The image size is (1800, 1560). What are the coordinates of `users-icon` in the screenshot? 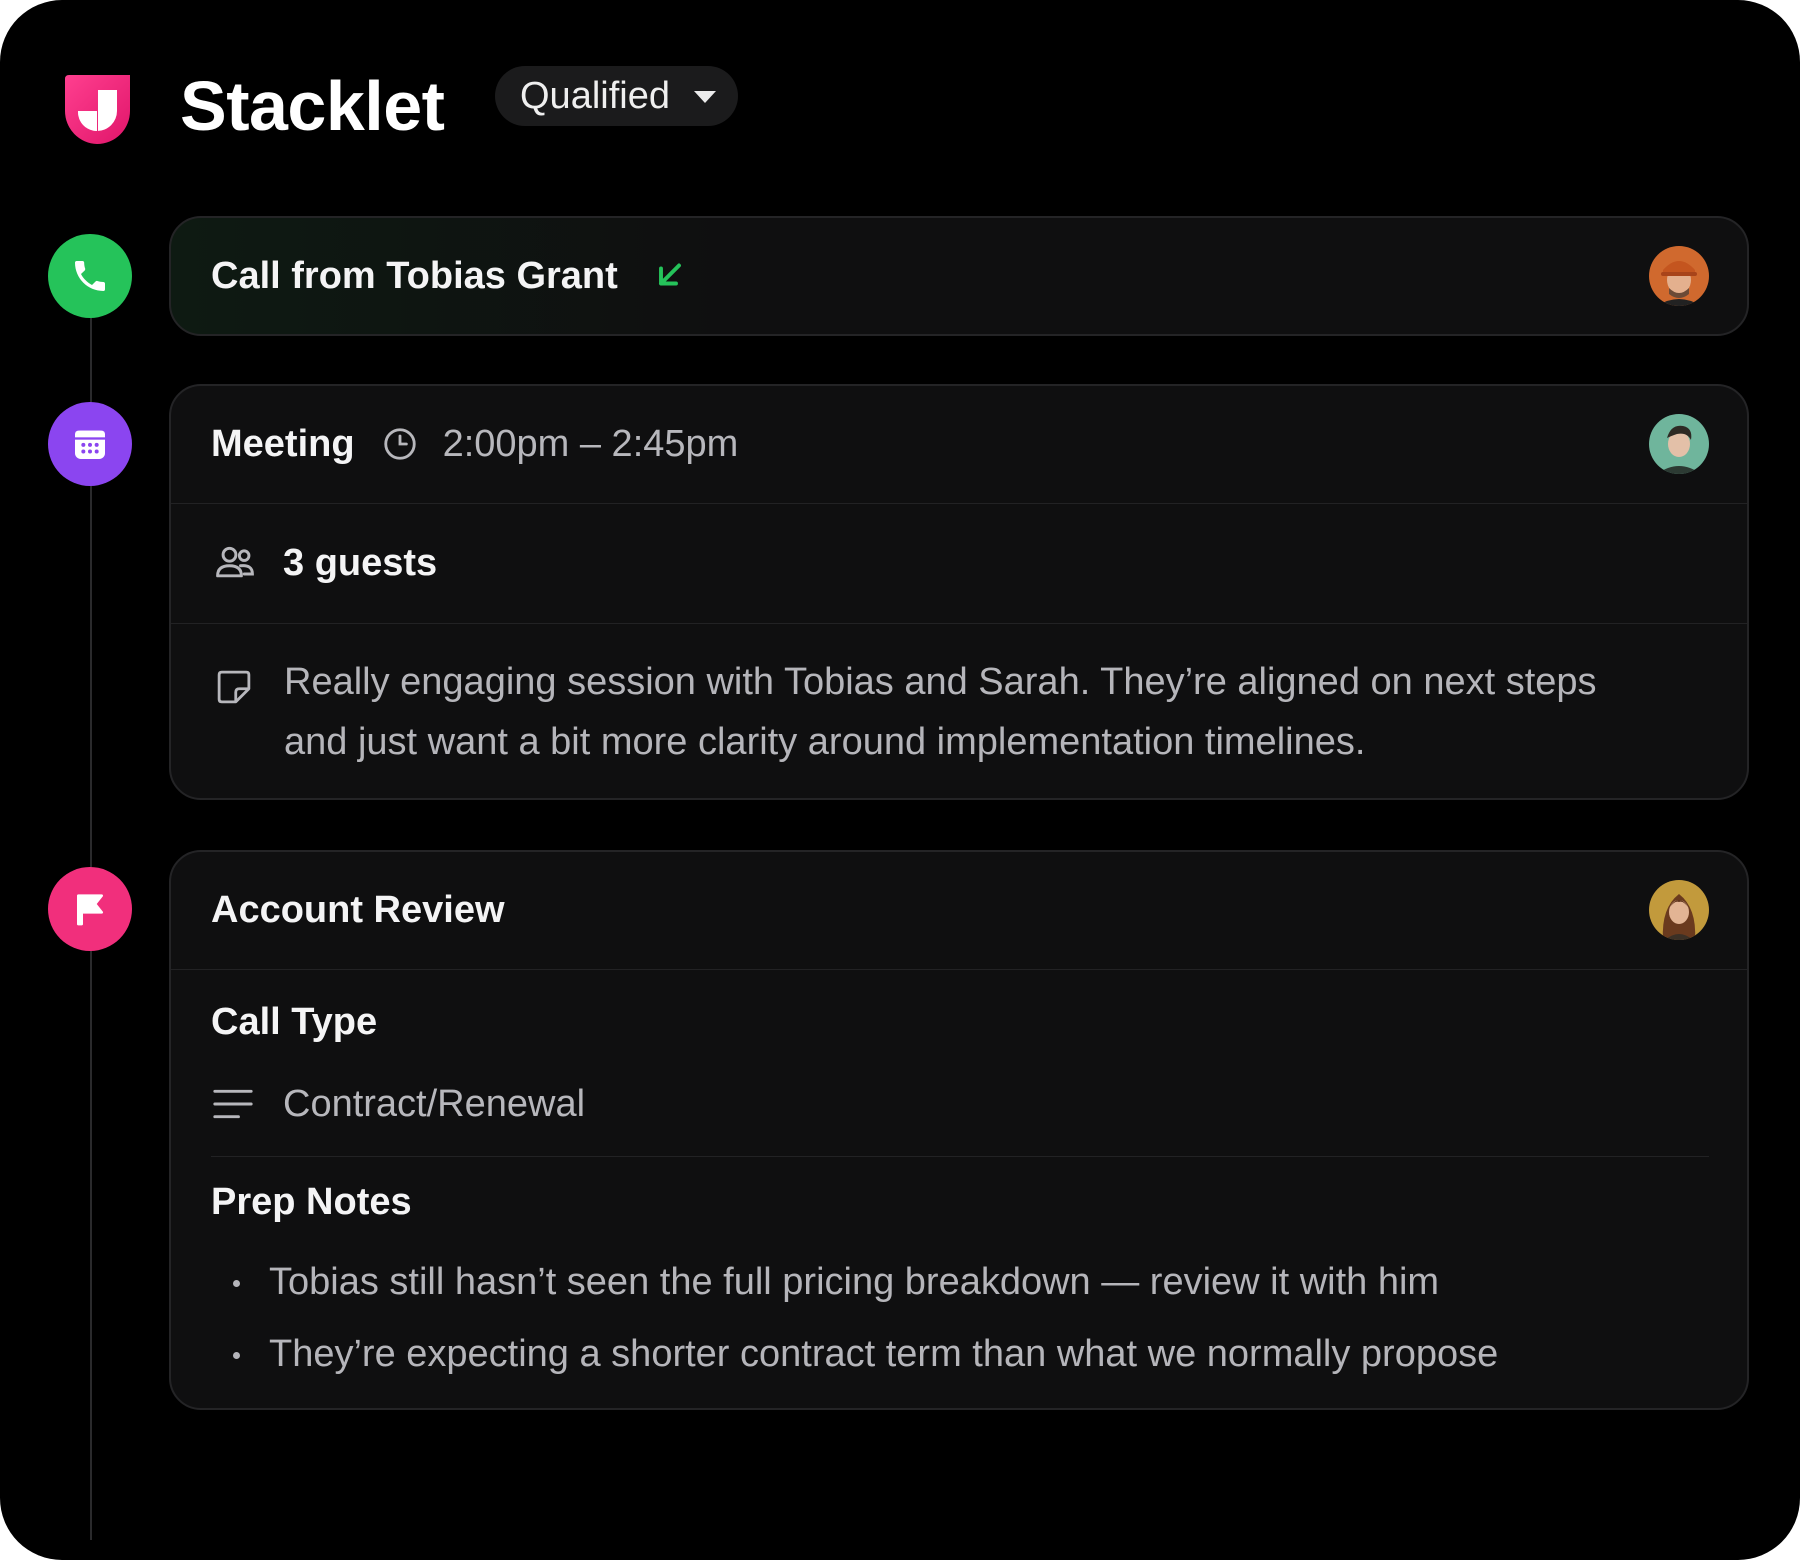 It's located at (235, 562).